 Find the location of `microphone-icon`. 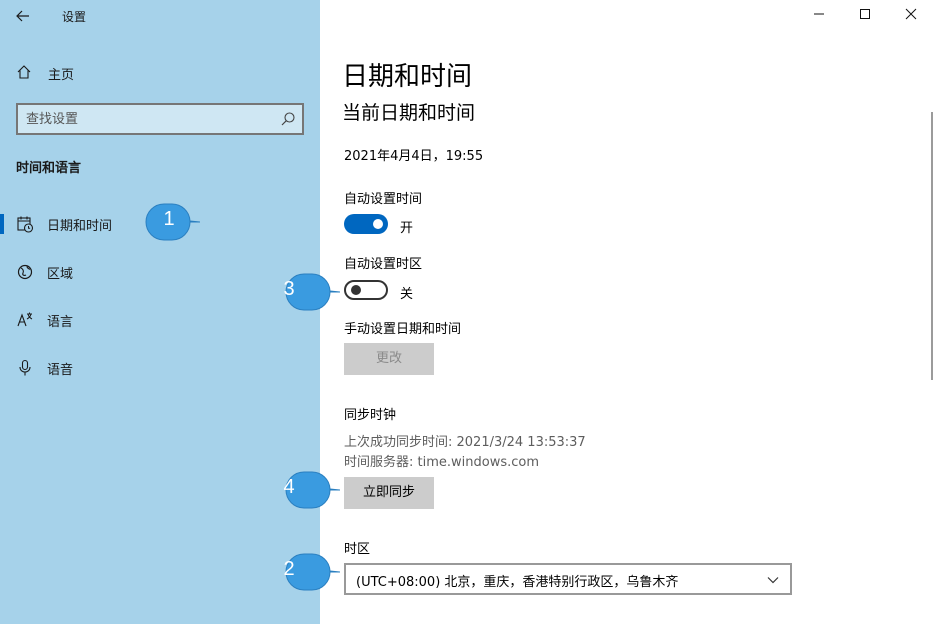

microphone-icon is located at coordinates (25, 367).